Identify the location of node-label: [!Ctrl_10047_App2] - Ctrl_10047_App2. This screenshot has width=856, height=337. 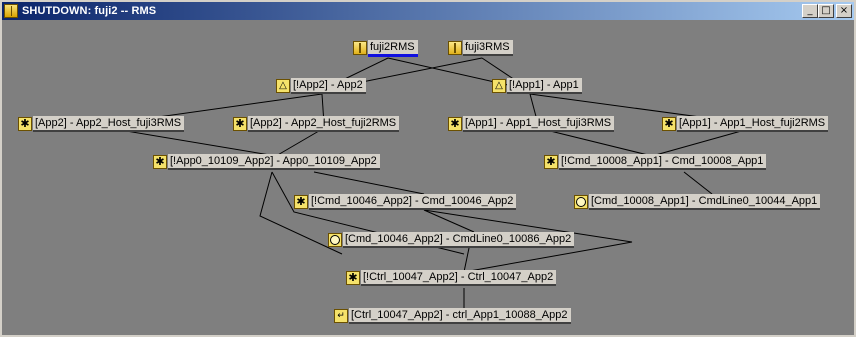
(459, 278).